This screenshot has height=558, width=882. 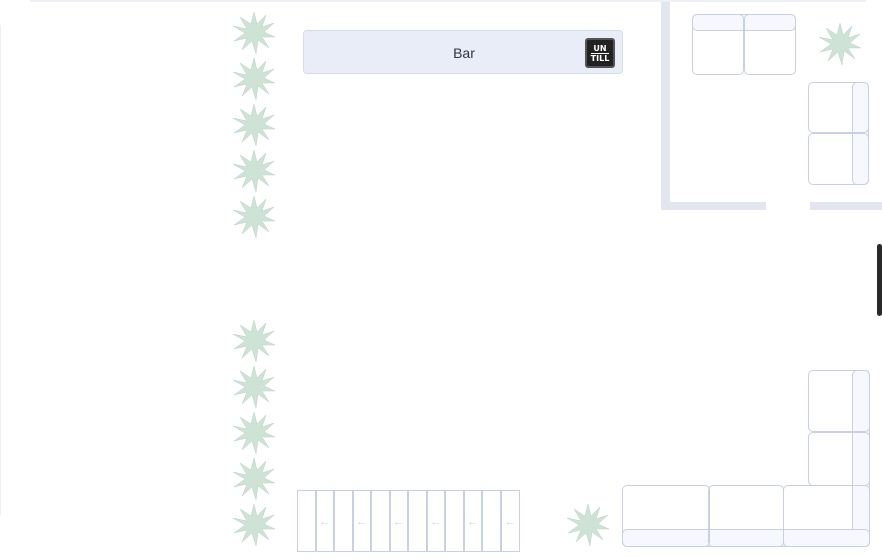 I want to click on sofa-right, so click(x=838, y=133).